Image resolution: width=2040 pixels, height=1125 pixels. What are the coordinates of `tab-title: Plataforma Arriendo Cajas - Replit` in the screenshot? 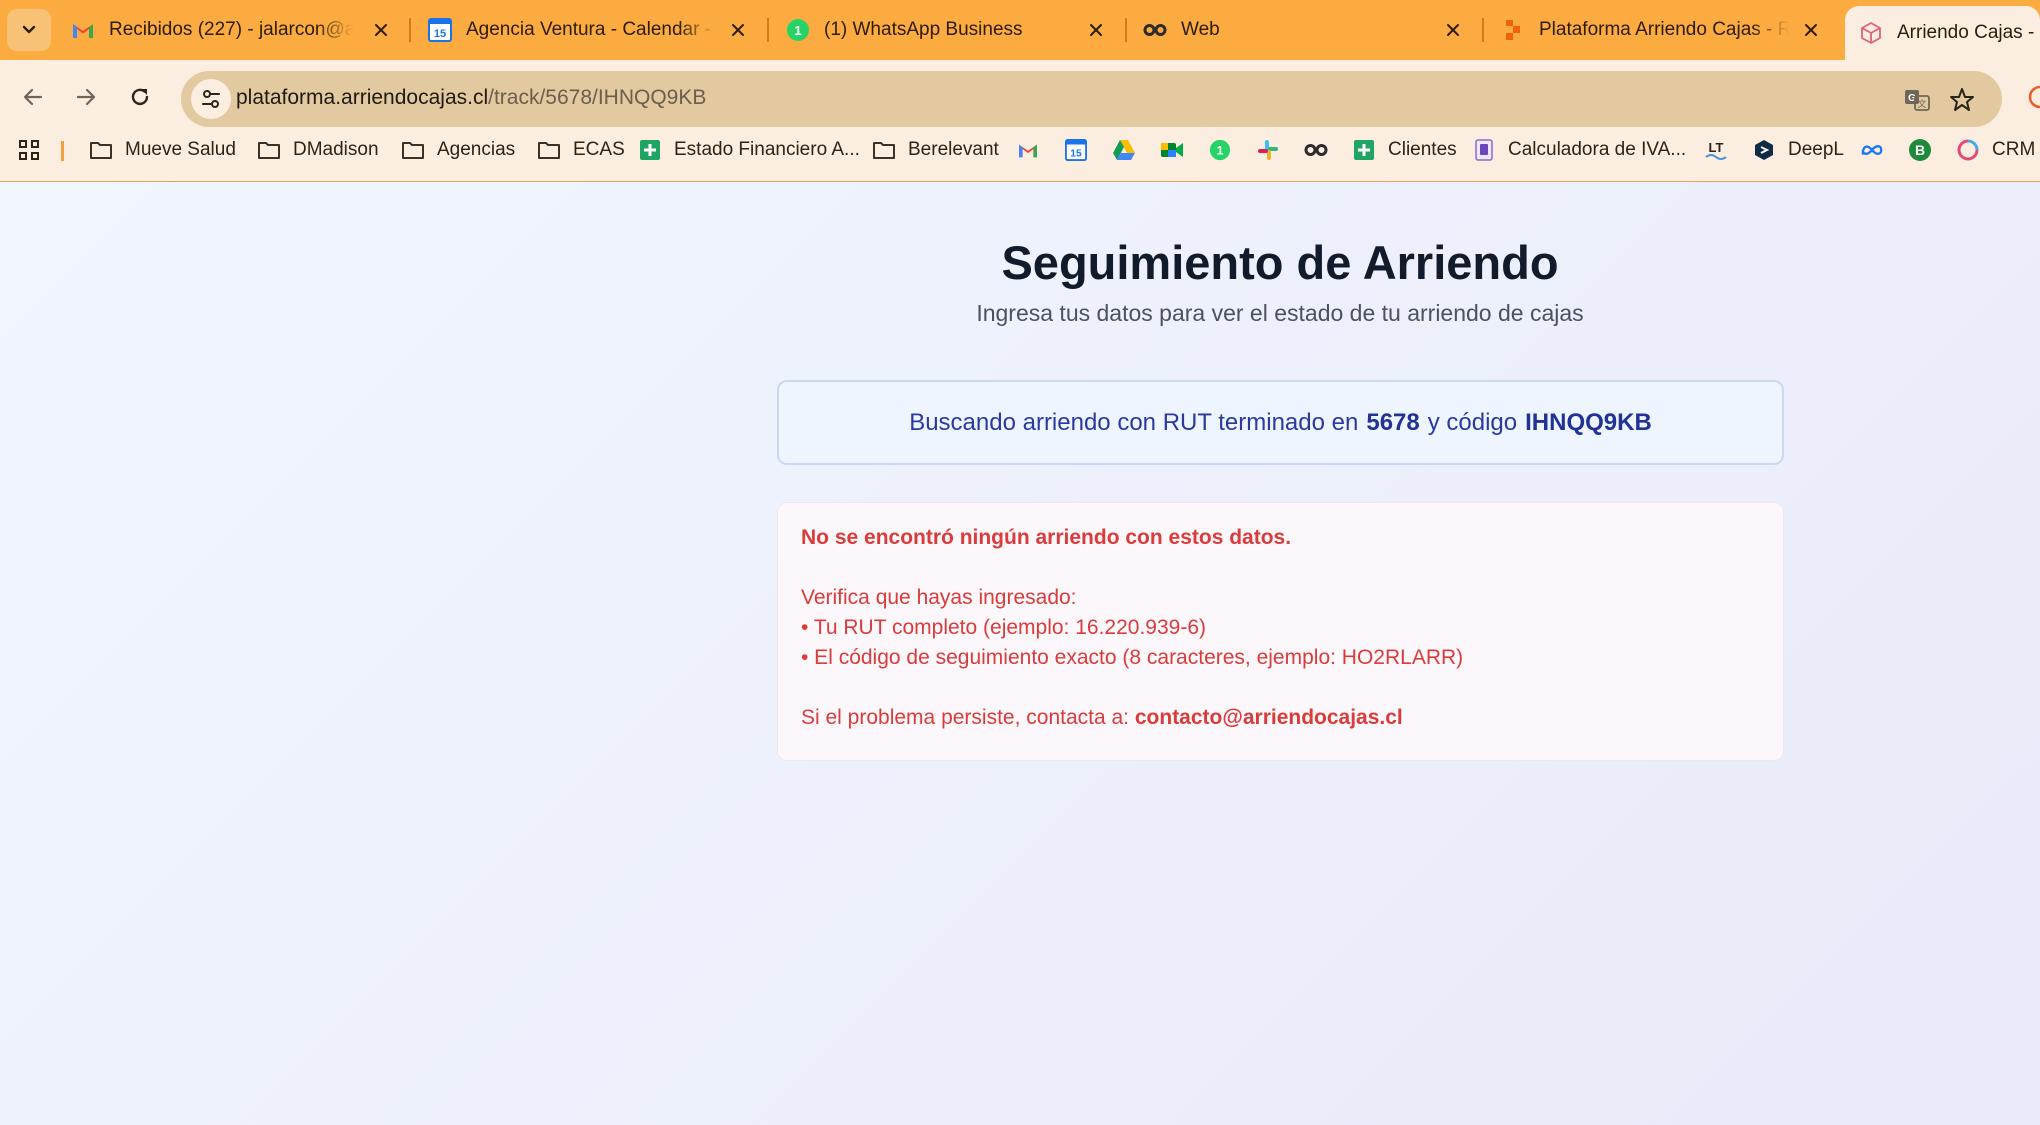 It's located at (1664, 29).